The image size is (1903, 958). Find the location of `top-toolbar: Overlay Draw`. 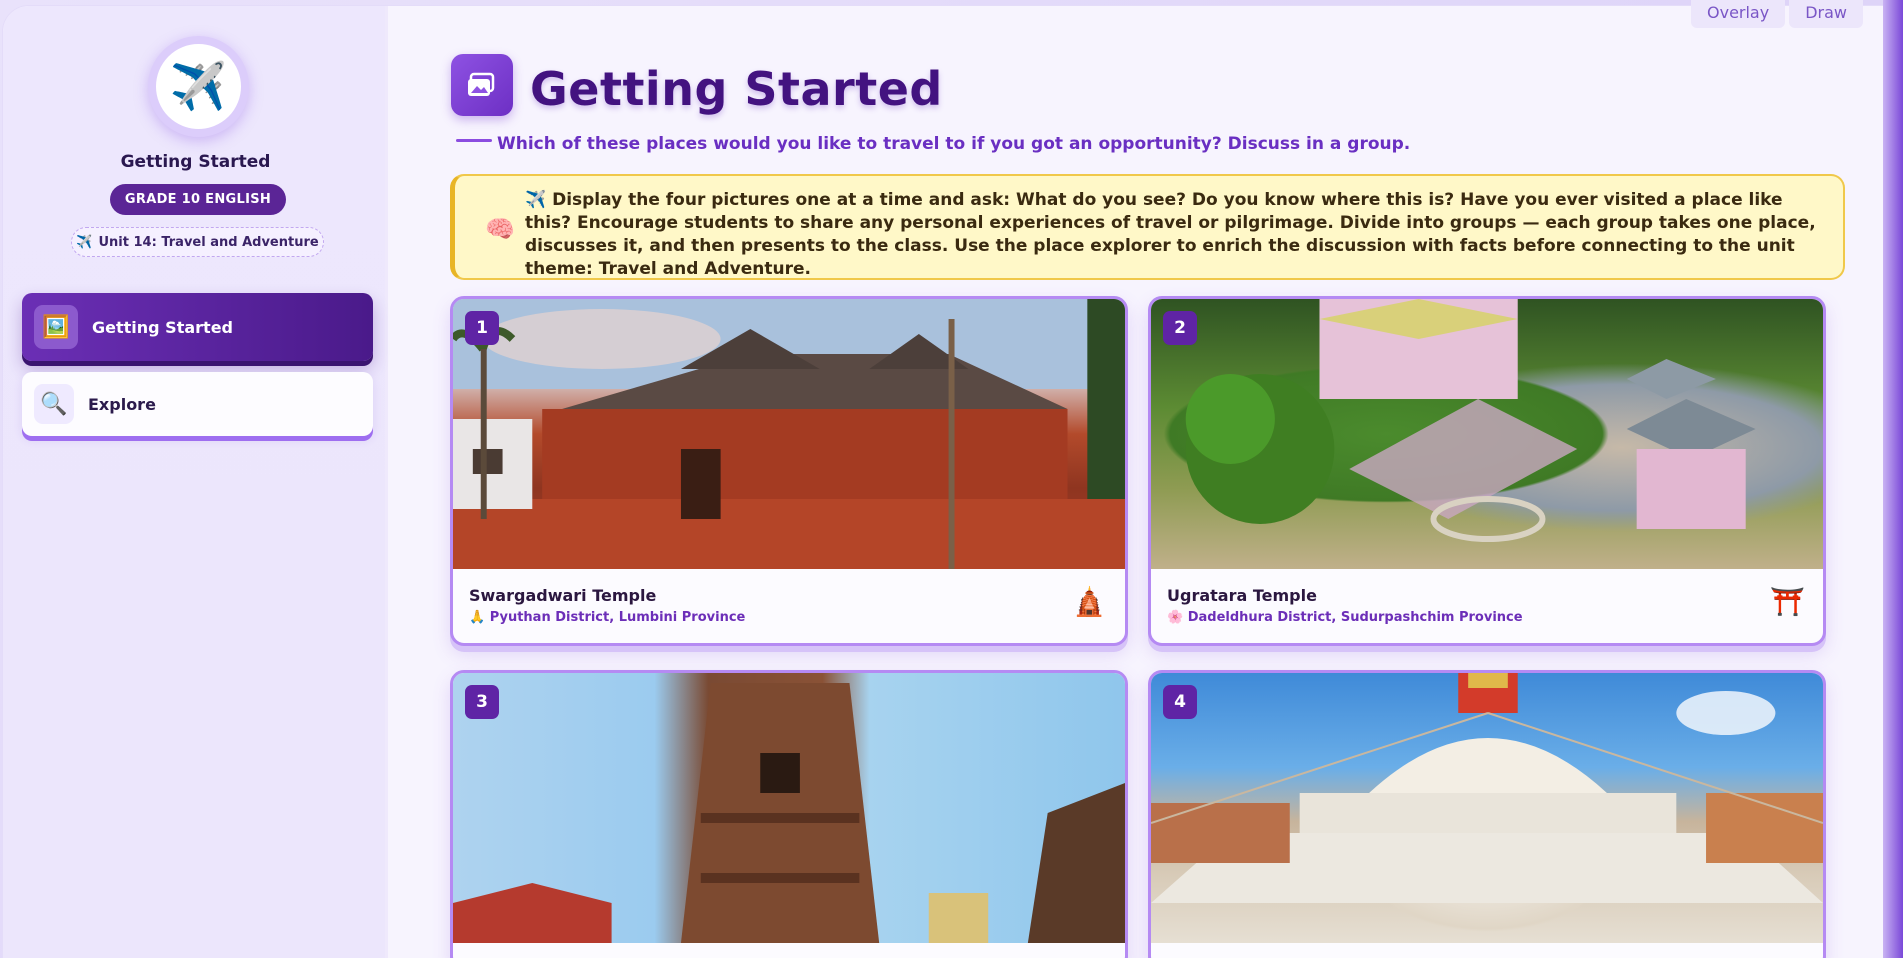

top-toolbar: Overlay Draw is located at coordinates (1777, 14).